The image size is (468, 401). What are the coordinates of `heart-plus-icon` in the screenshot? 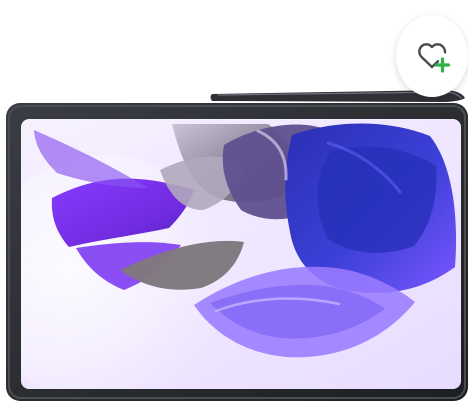 It's located at (434, 58).